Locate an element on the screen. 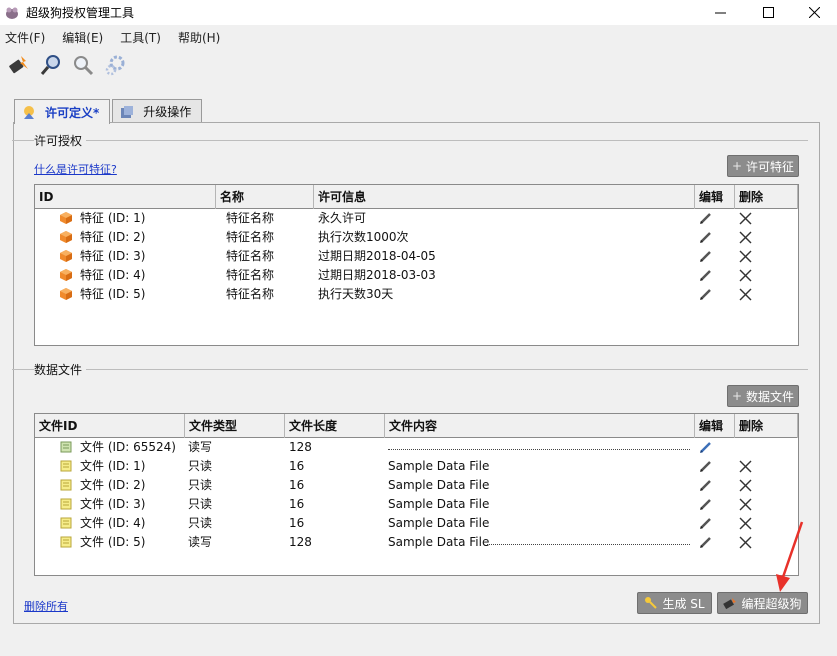 This screenshot has height=656, width=837. menu-bar: 文件(F) 编辑(E) 工具(T) 帮助(H) is located at coordinates (418, 37).